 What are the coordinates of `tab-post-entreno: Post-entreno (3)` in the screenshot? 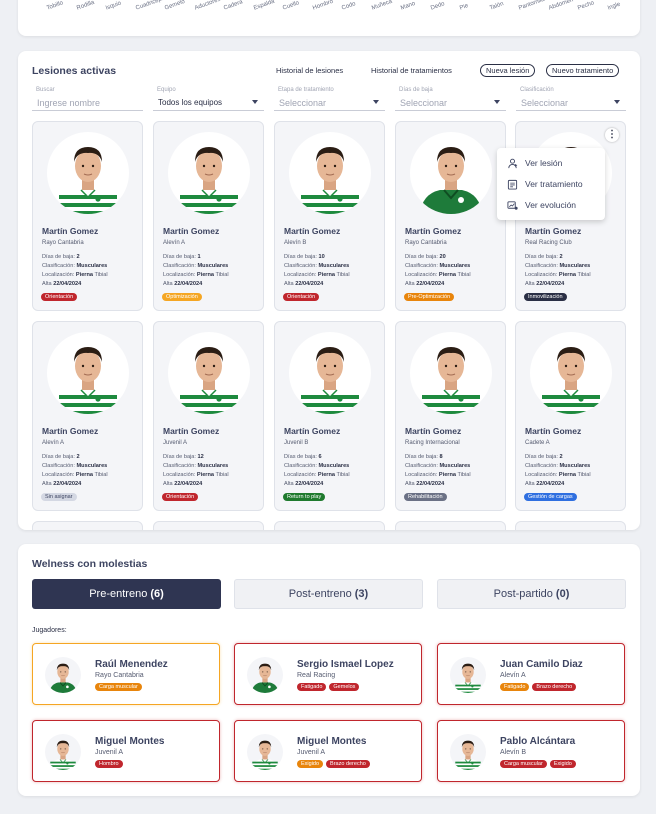 It's located at (328, 594).